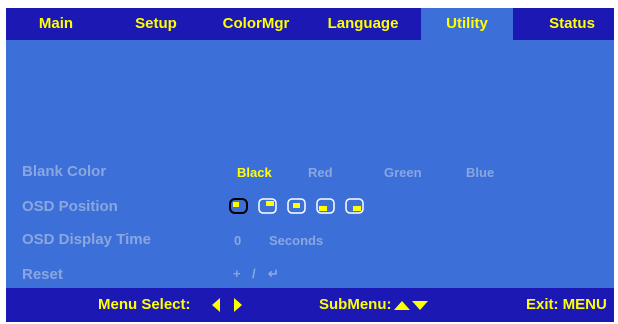  Describe the element at coordinates (320, 172) in the screenshot. I see `blank-color-option-red: Red` at that location.